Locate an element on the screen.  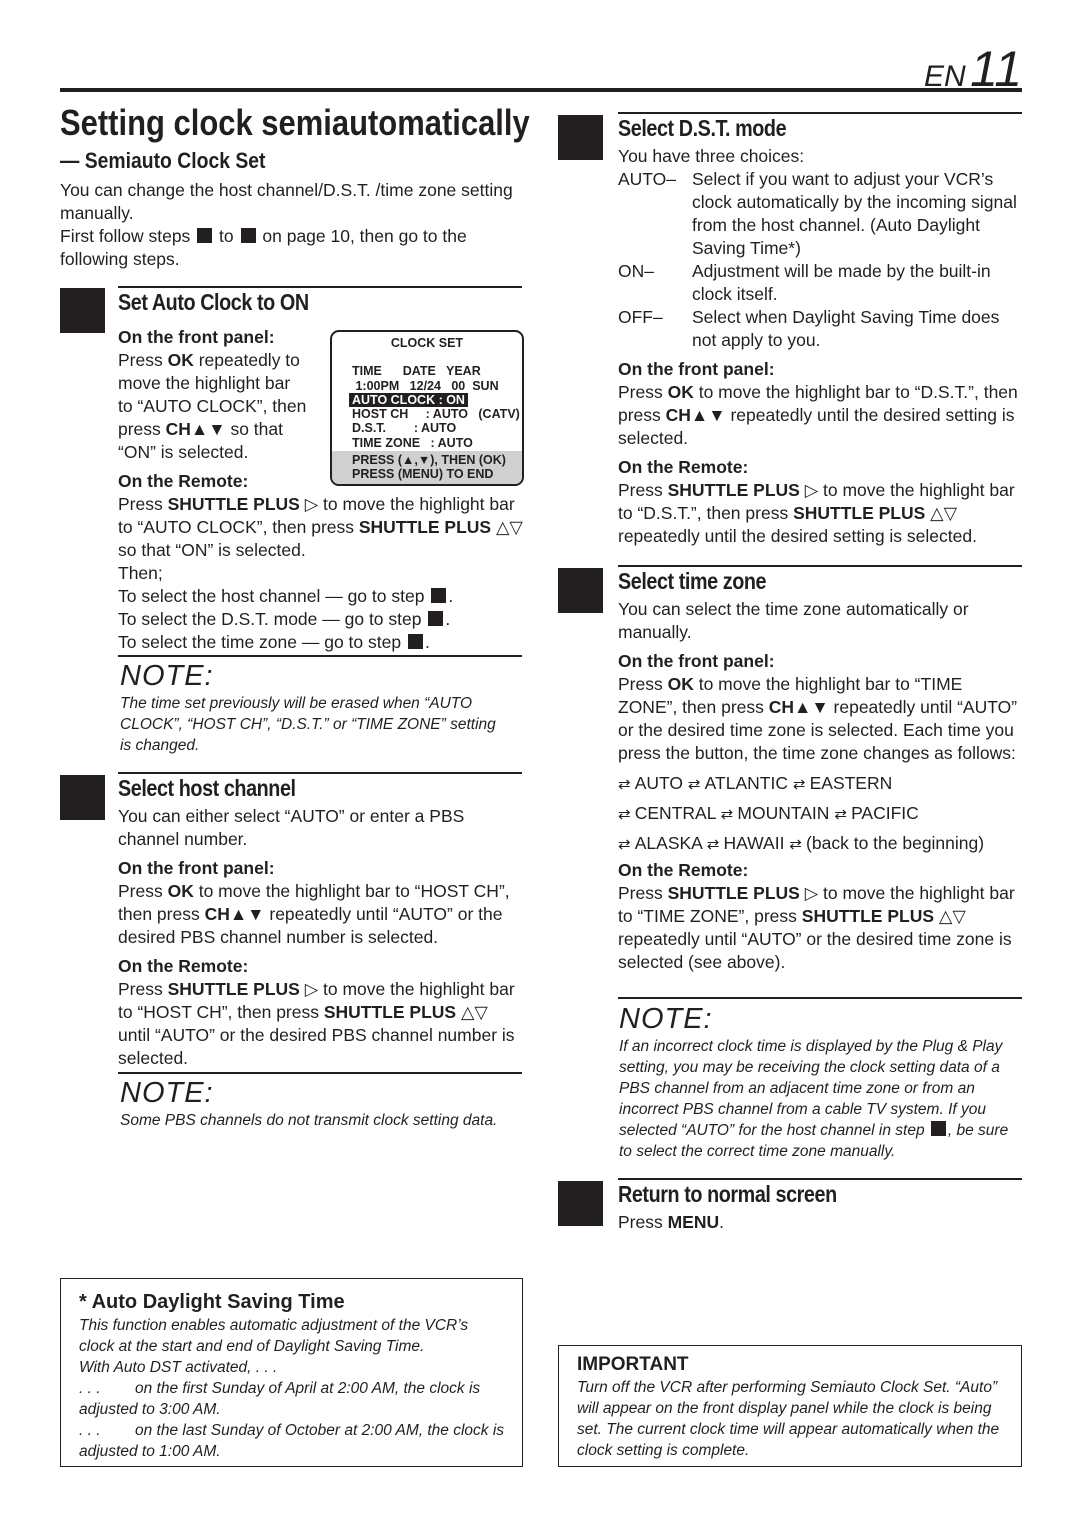
time-zone-option: (back to the beginning) is located at coordinates (895, 843).